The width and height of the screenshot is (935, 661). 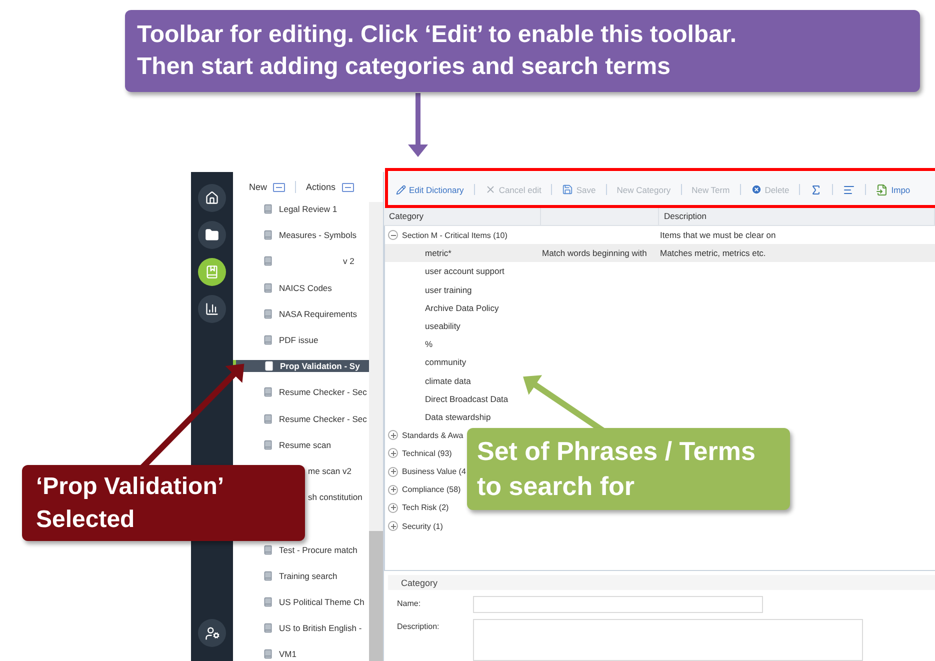 What do you see at coordinates (616, 451) in the screenshot?
I see `callout-text: Set of Phrases / Terms` at bounding box center [616, 451].